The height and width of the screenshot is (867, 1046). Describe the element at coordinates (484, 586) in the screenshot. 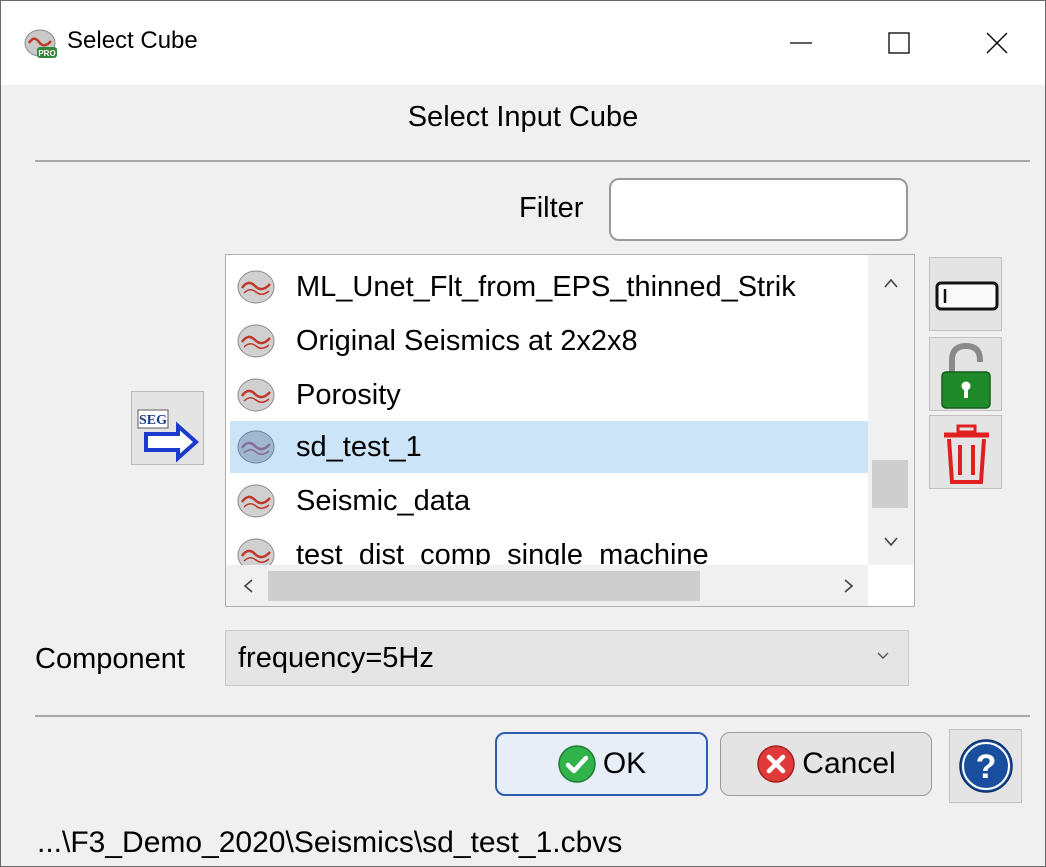

I see `horizontal-scroll-thumb` at that location.